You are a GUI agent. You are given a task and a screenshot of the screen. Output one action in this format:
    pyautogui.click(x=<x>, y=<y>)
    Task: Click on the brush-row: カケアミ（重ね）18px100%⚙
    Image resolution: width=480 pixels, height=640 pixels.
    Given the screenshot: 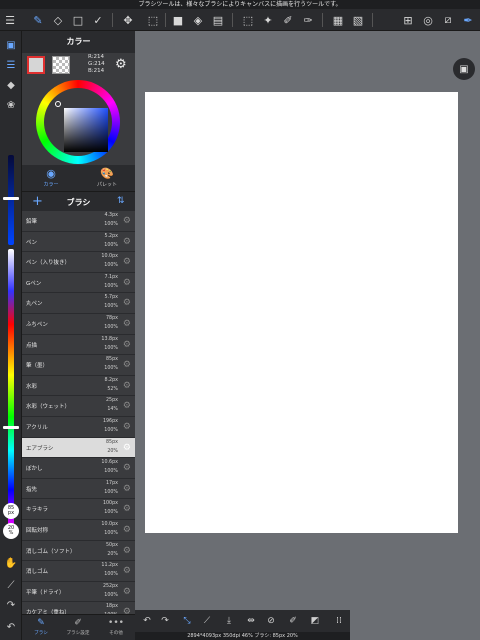 What is the action you would take?
    pyautogui.click(x=78, y=608)
    